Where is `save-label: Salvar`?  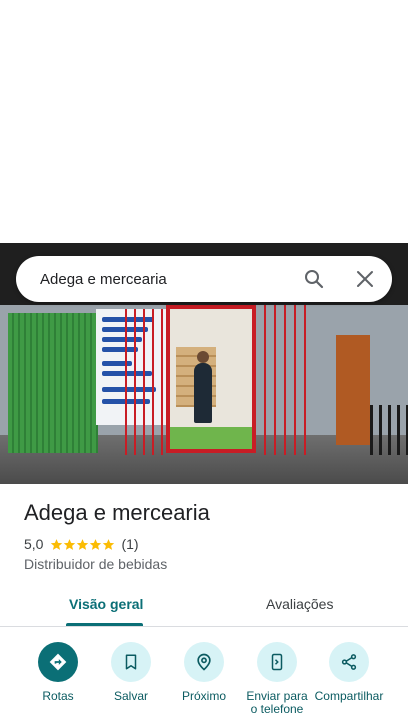
save-label: Salvar is located at coordinates (130, 696).